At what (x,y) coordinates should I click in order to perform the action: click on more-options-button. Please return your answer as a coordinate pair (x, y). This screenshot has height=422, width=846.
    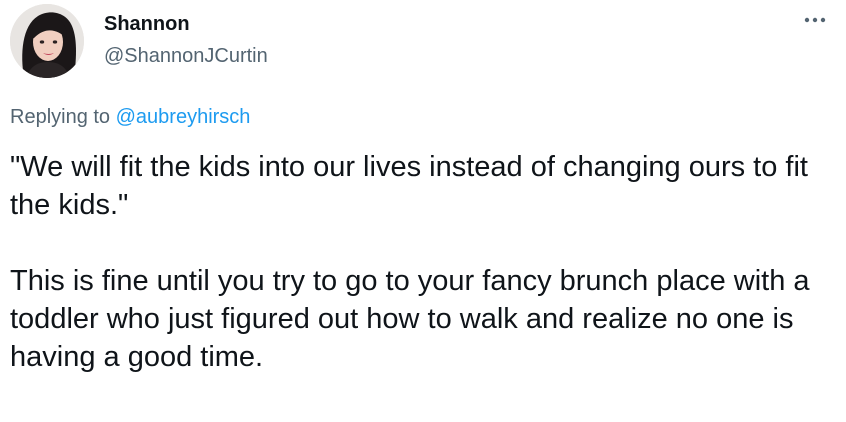
    Looking at the image, I should click on (815, 20).